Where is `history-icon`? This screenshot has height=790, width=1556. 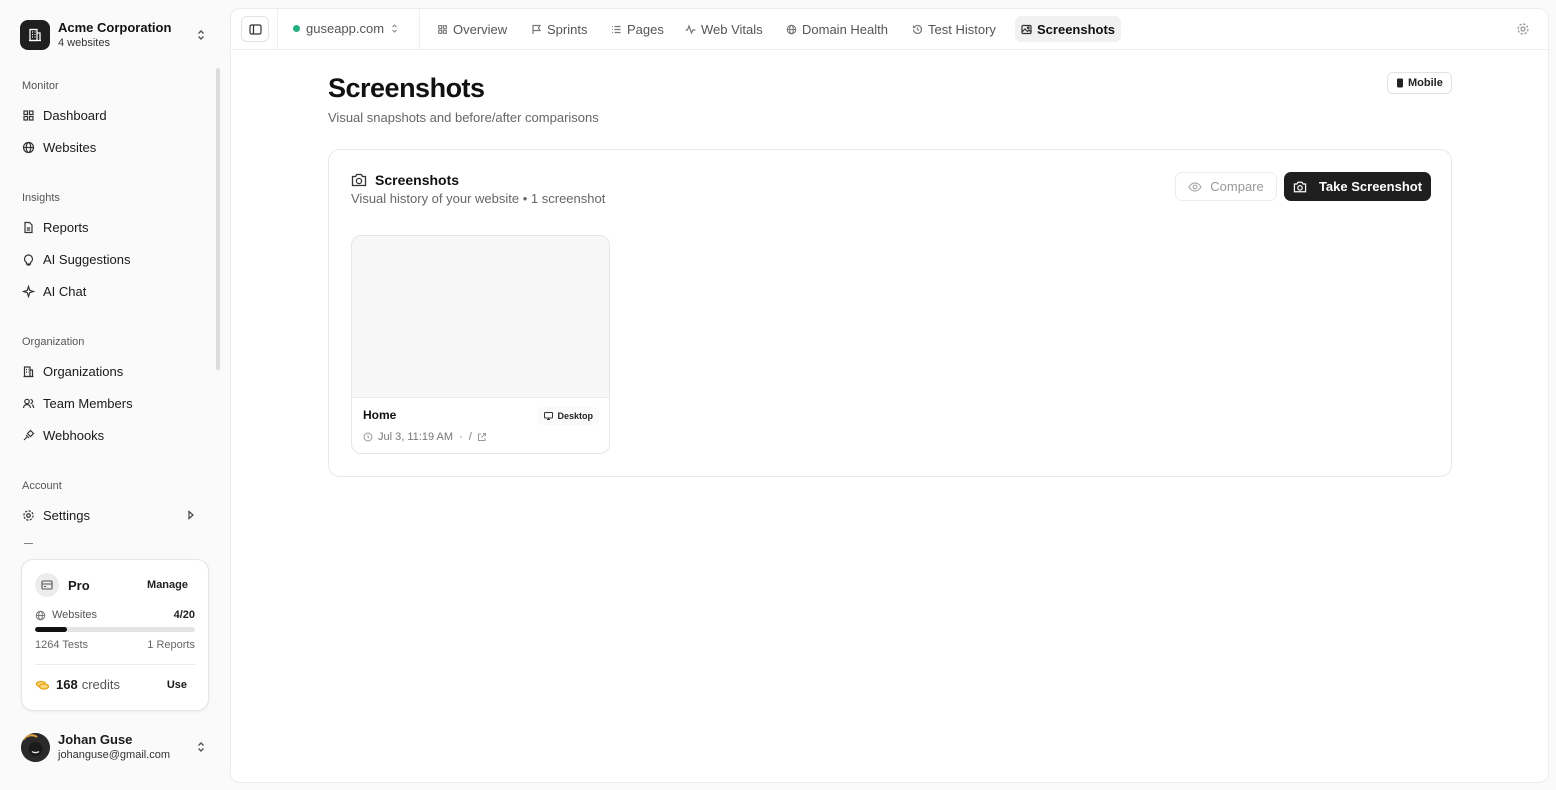 history-icon is located at coordinates (917, 29).